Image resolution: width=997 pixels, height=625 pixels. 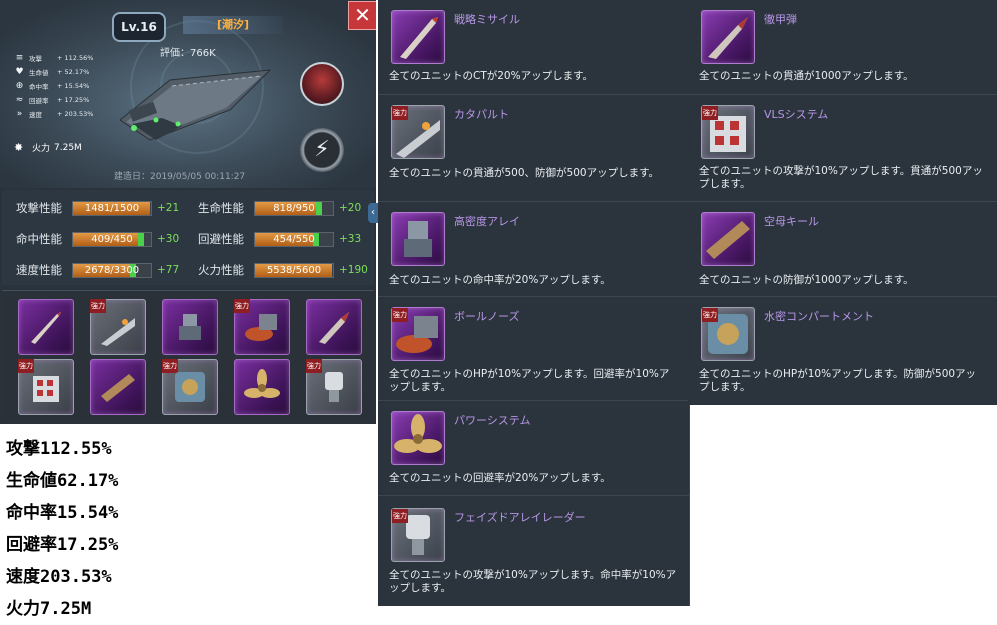 I want to click on bonus-row-hp: ♥ 生命値 + 52.17%, so click(x=53, y=72).